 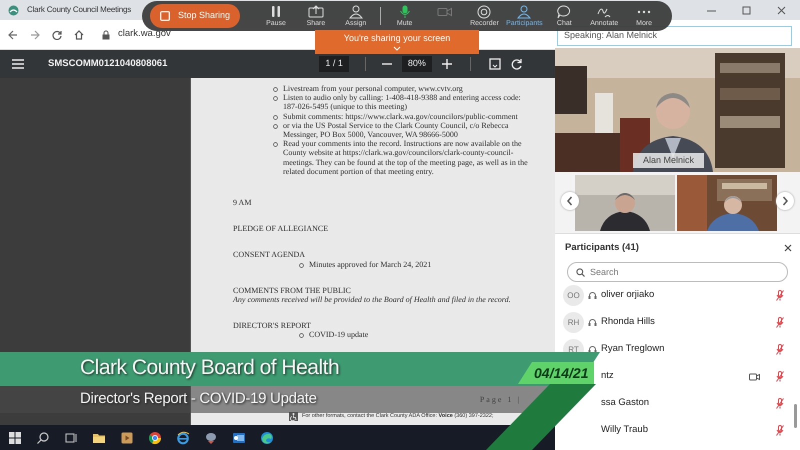 I want to click on next-button, so click(x=785, y=201).